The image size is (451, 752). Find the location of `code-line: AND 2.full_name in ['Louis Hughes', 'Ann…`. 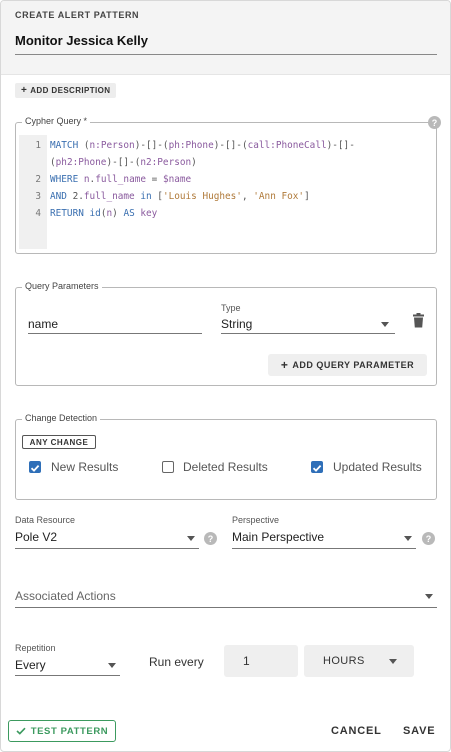

code-line: AND 2.full_name in ['Louis Hughes', 'Ann… is located at coordinates (180, 196).